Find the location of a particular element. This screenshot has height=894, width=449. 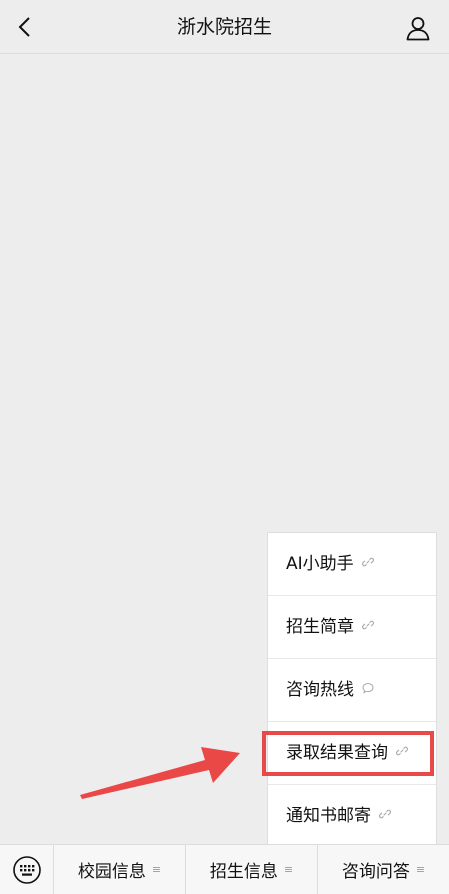

keyboard-icon is located at coordinates (26, 869).